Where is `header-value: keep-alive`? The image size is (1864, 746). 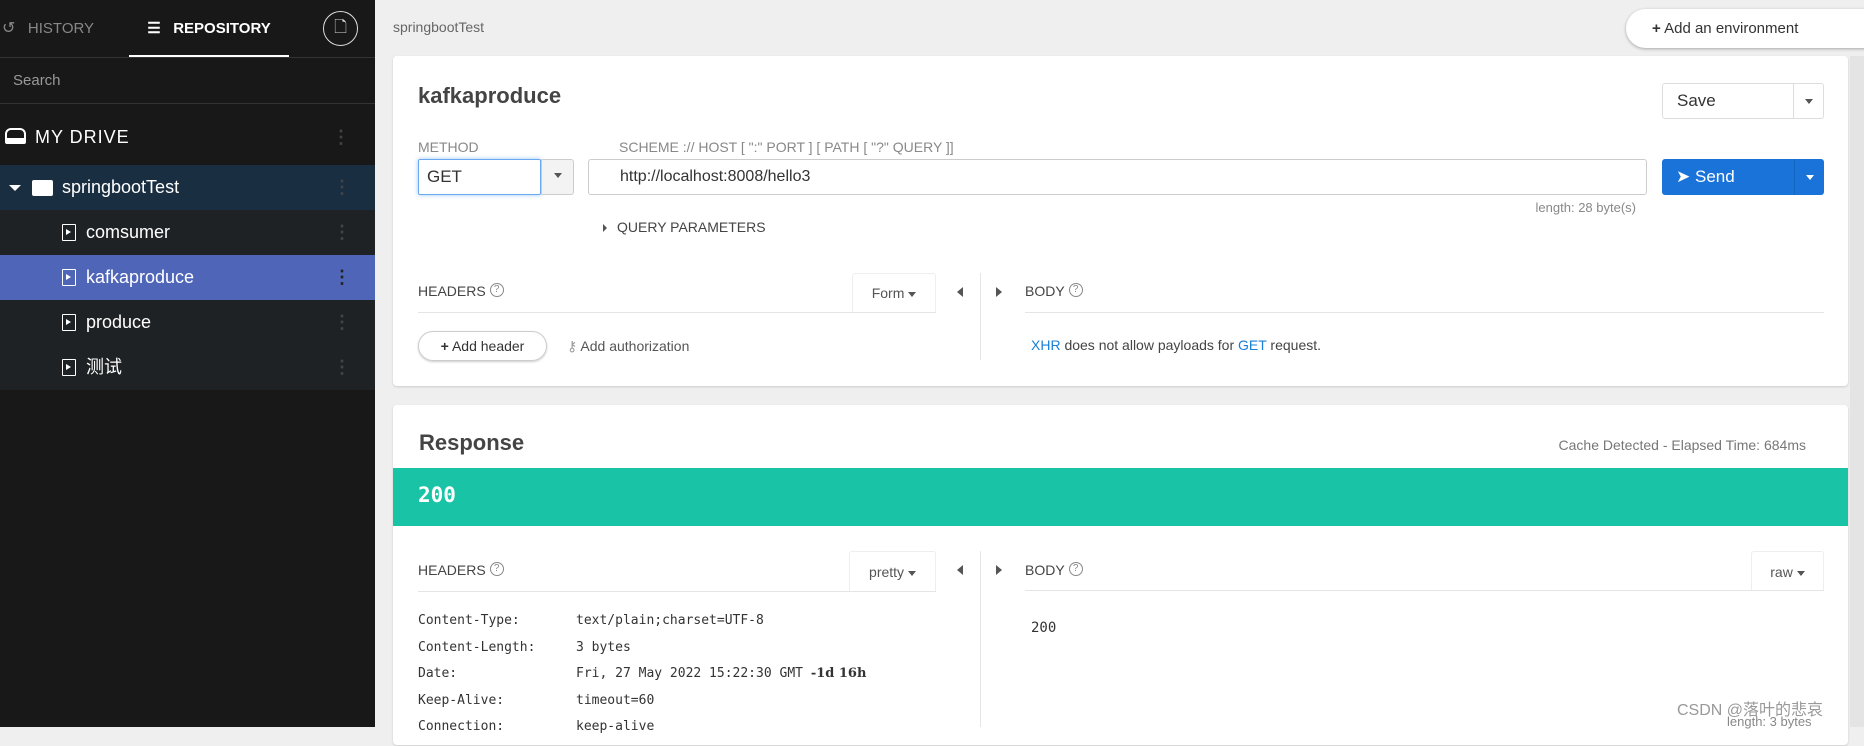
header-value: keep-alive is located at coordinates (615, 726).